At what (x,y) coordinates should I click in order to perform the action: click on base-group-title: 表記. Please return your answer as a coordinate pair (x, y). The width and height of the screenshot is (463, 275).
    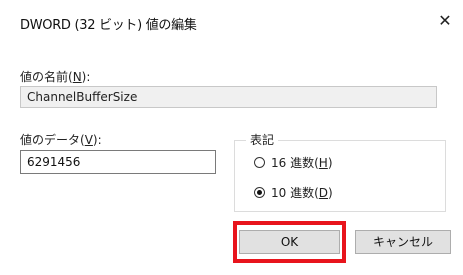
    Looking at the image, I should click on (262, 139).